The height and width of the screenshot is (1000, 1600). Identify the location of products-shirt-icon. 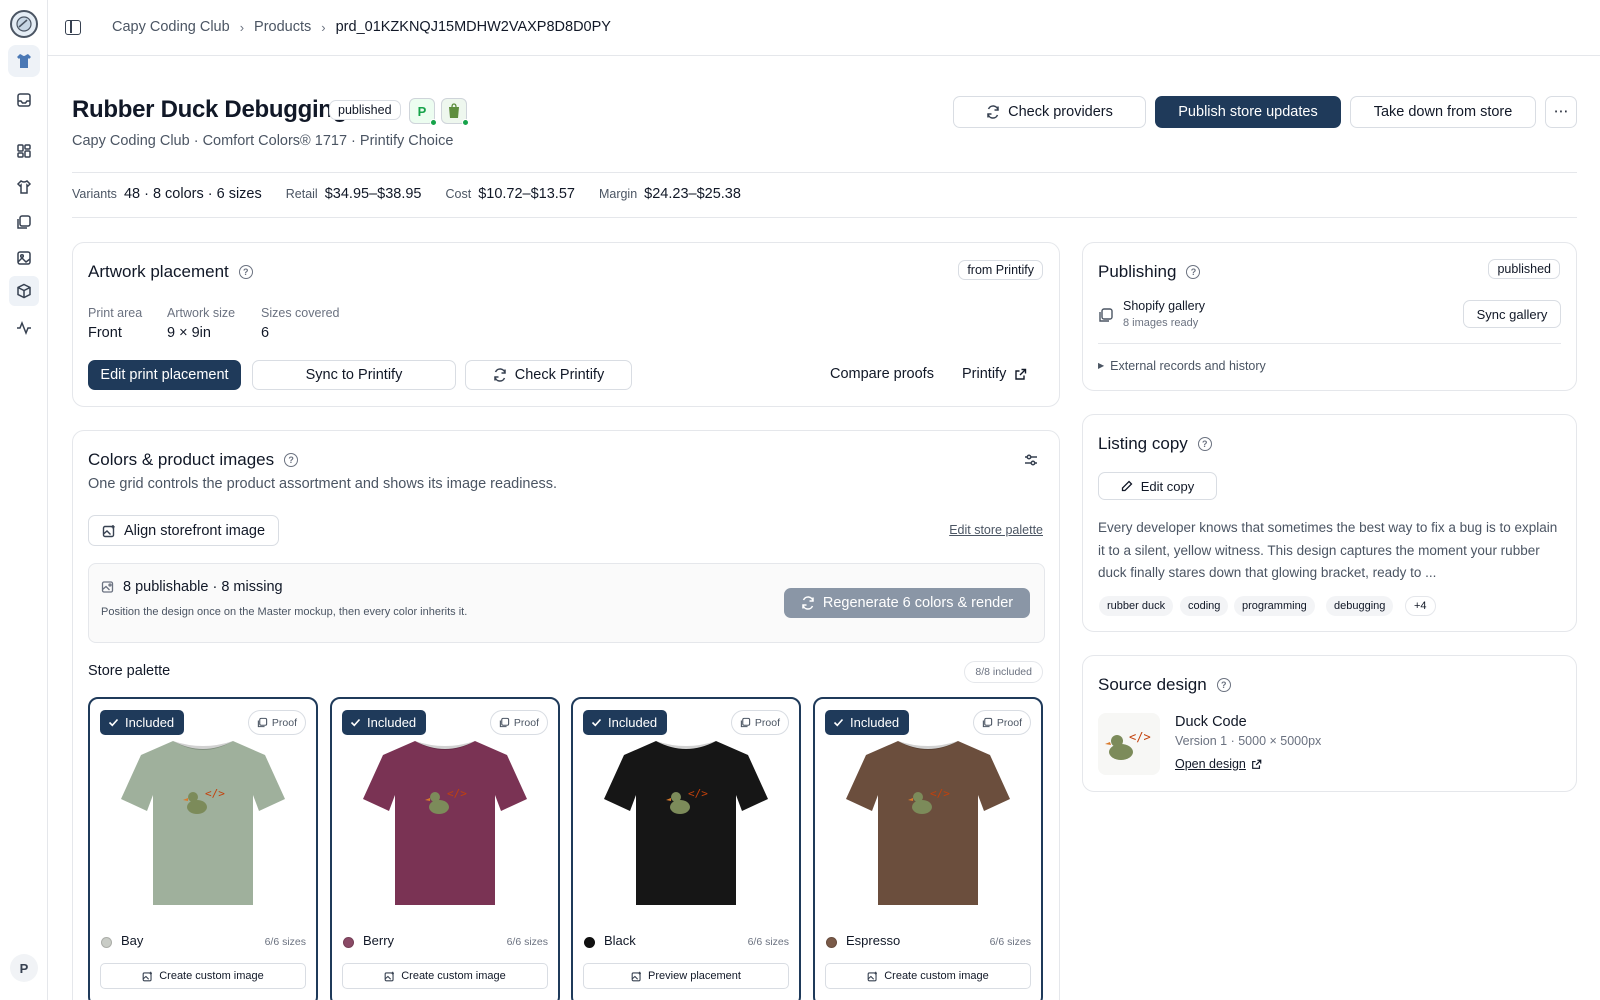
(24, 187).